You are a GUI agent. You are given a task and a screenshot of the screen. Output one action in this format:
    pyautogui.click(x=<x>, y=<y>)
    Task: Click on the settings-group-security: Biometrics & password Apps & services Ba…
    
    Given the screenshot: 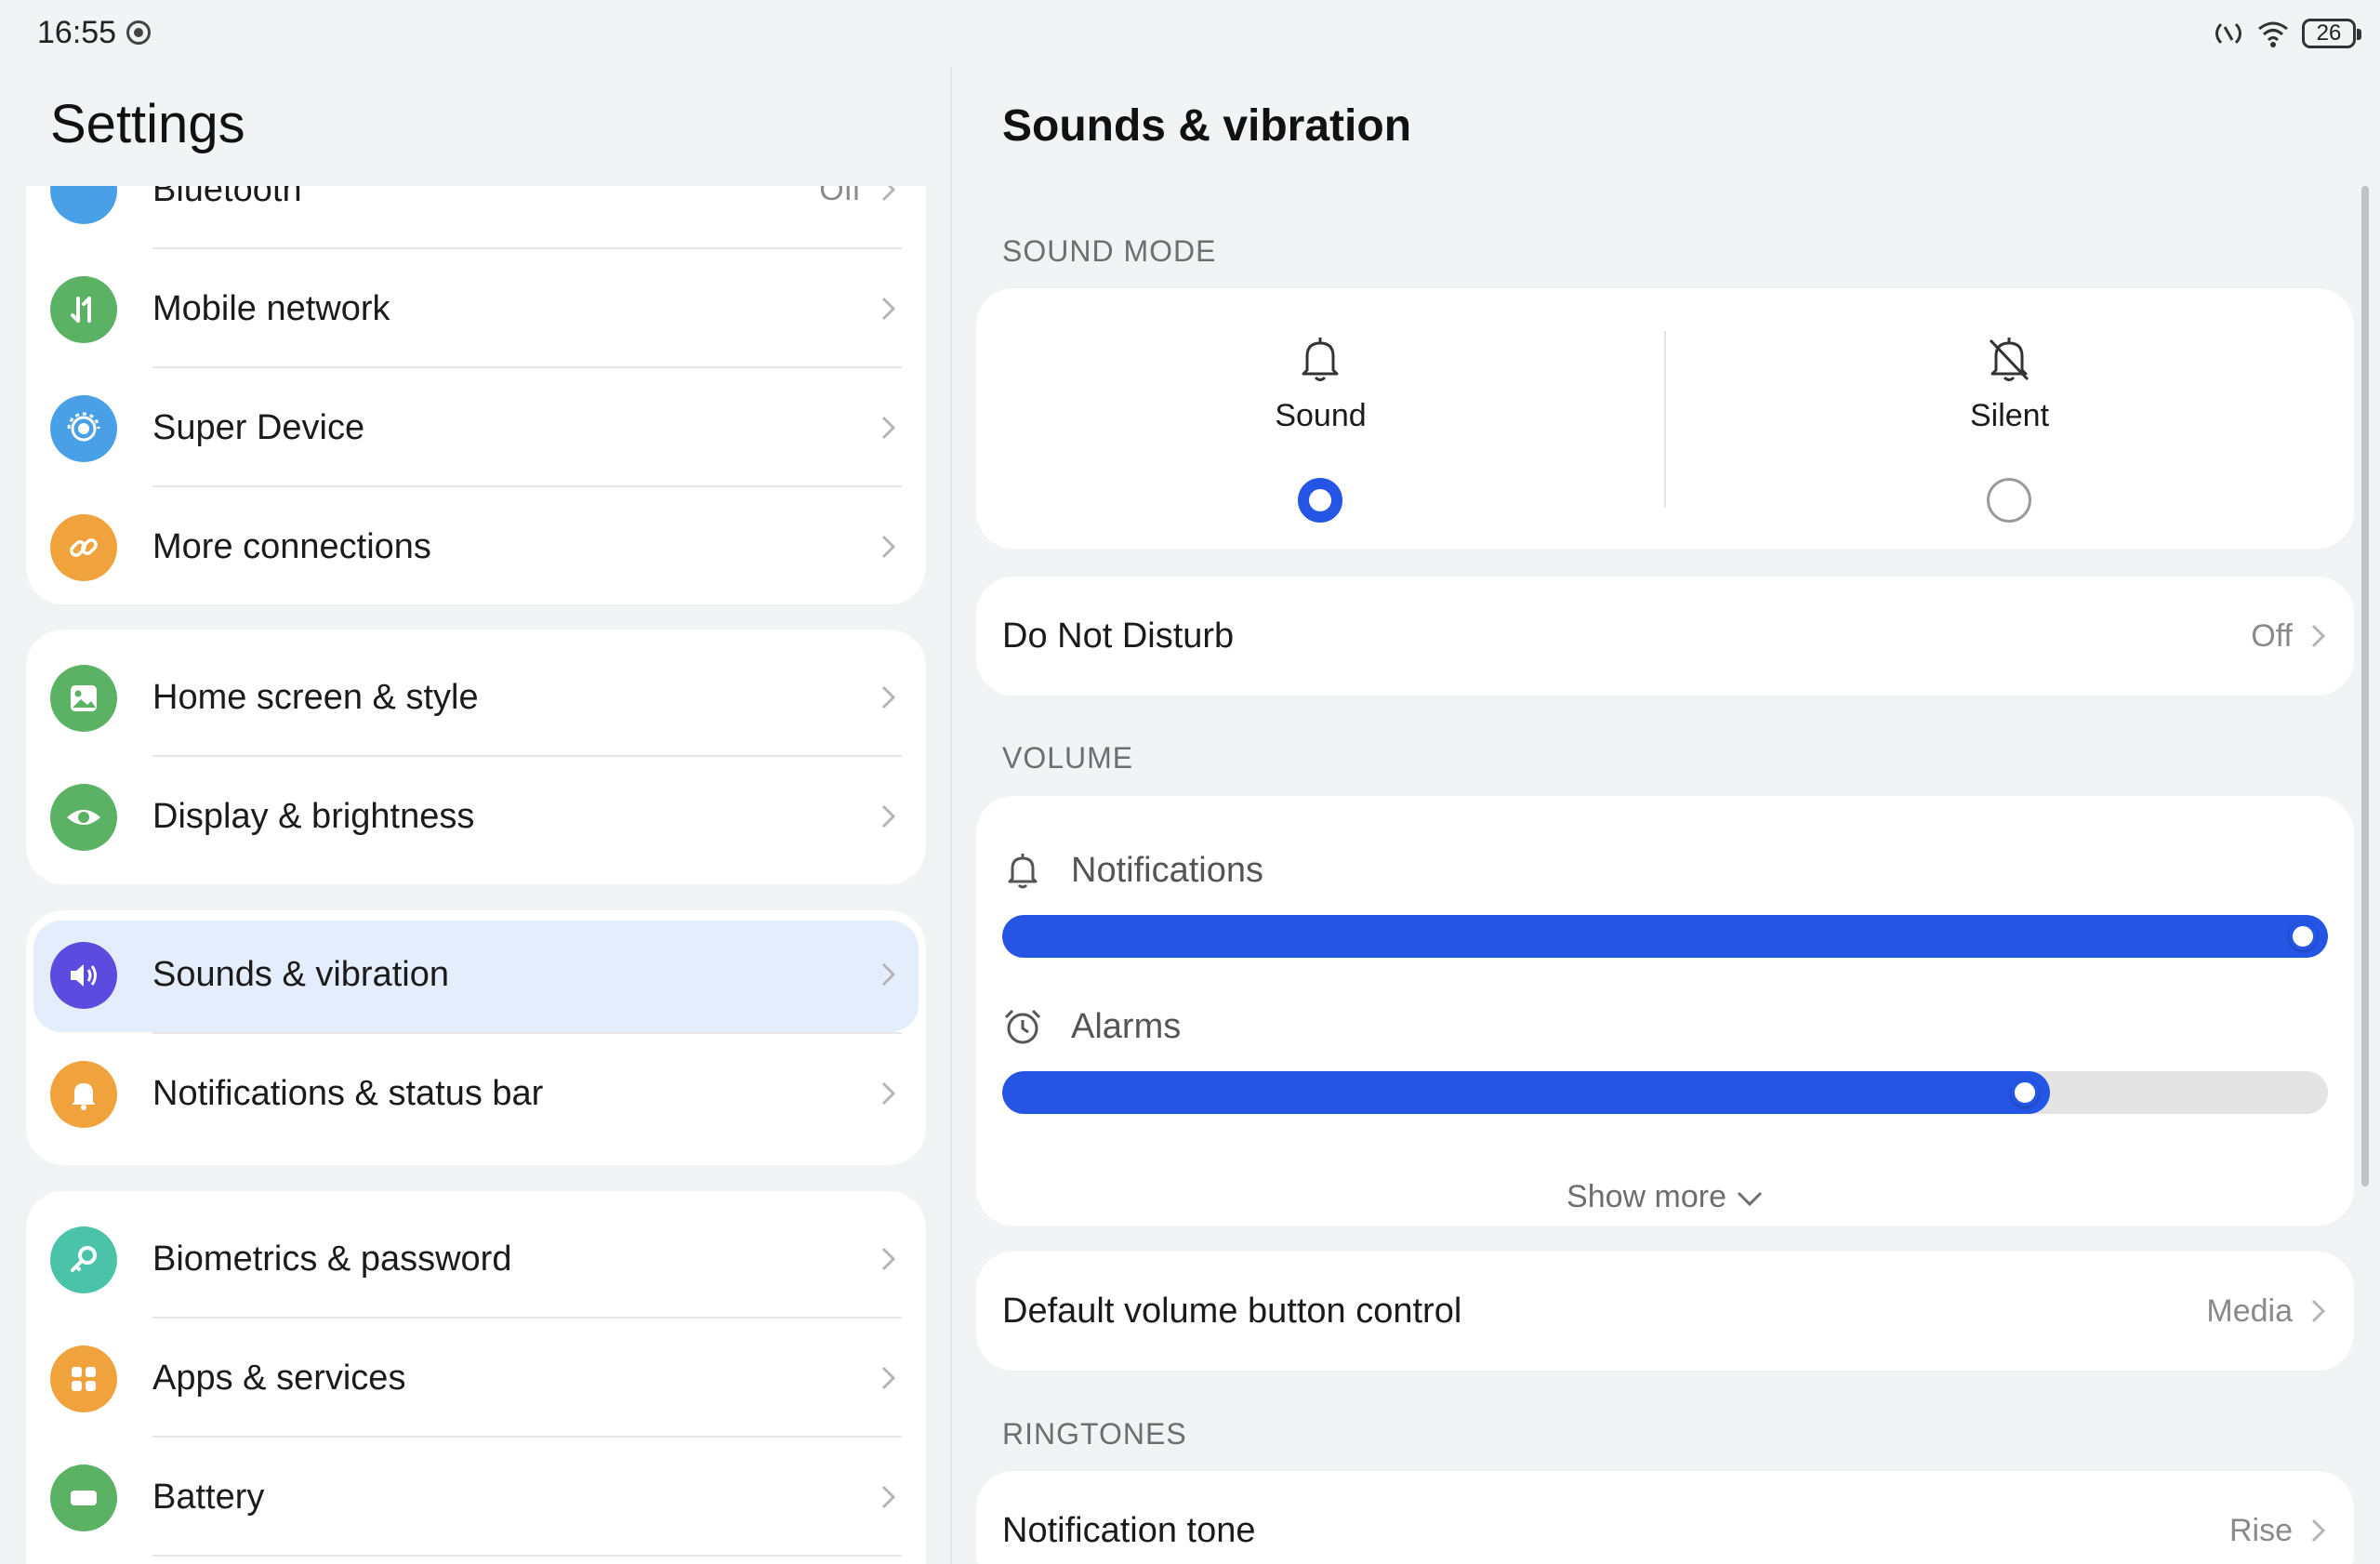 What is the action you would take?
    pyautogui.click(x=476, y=1377)
    